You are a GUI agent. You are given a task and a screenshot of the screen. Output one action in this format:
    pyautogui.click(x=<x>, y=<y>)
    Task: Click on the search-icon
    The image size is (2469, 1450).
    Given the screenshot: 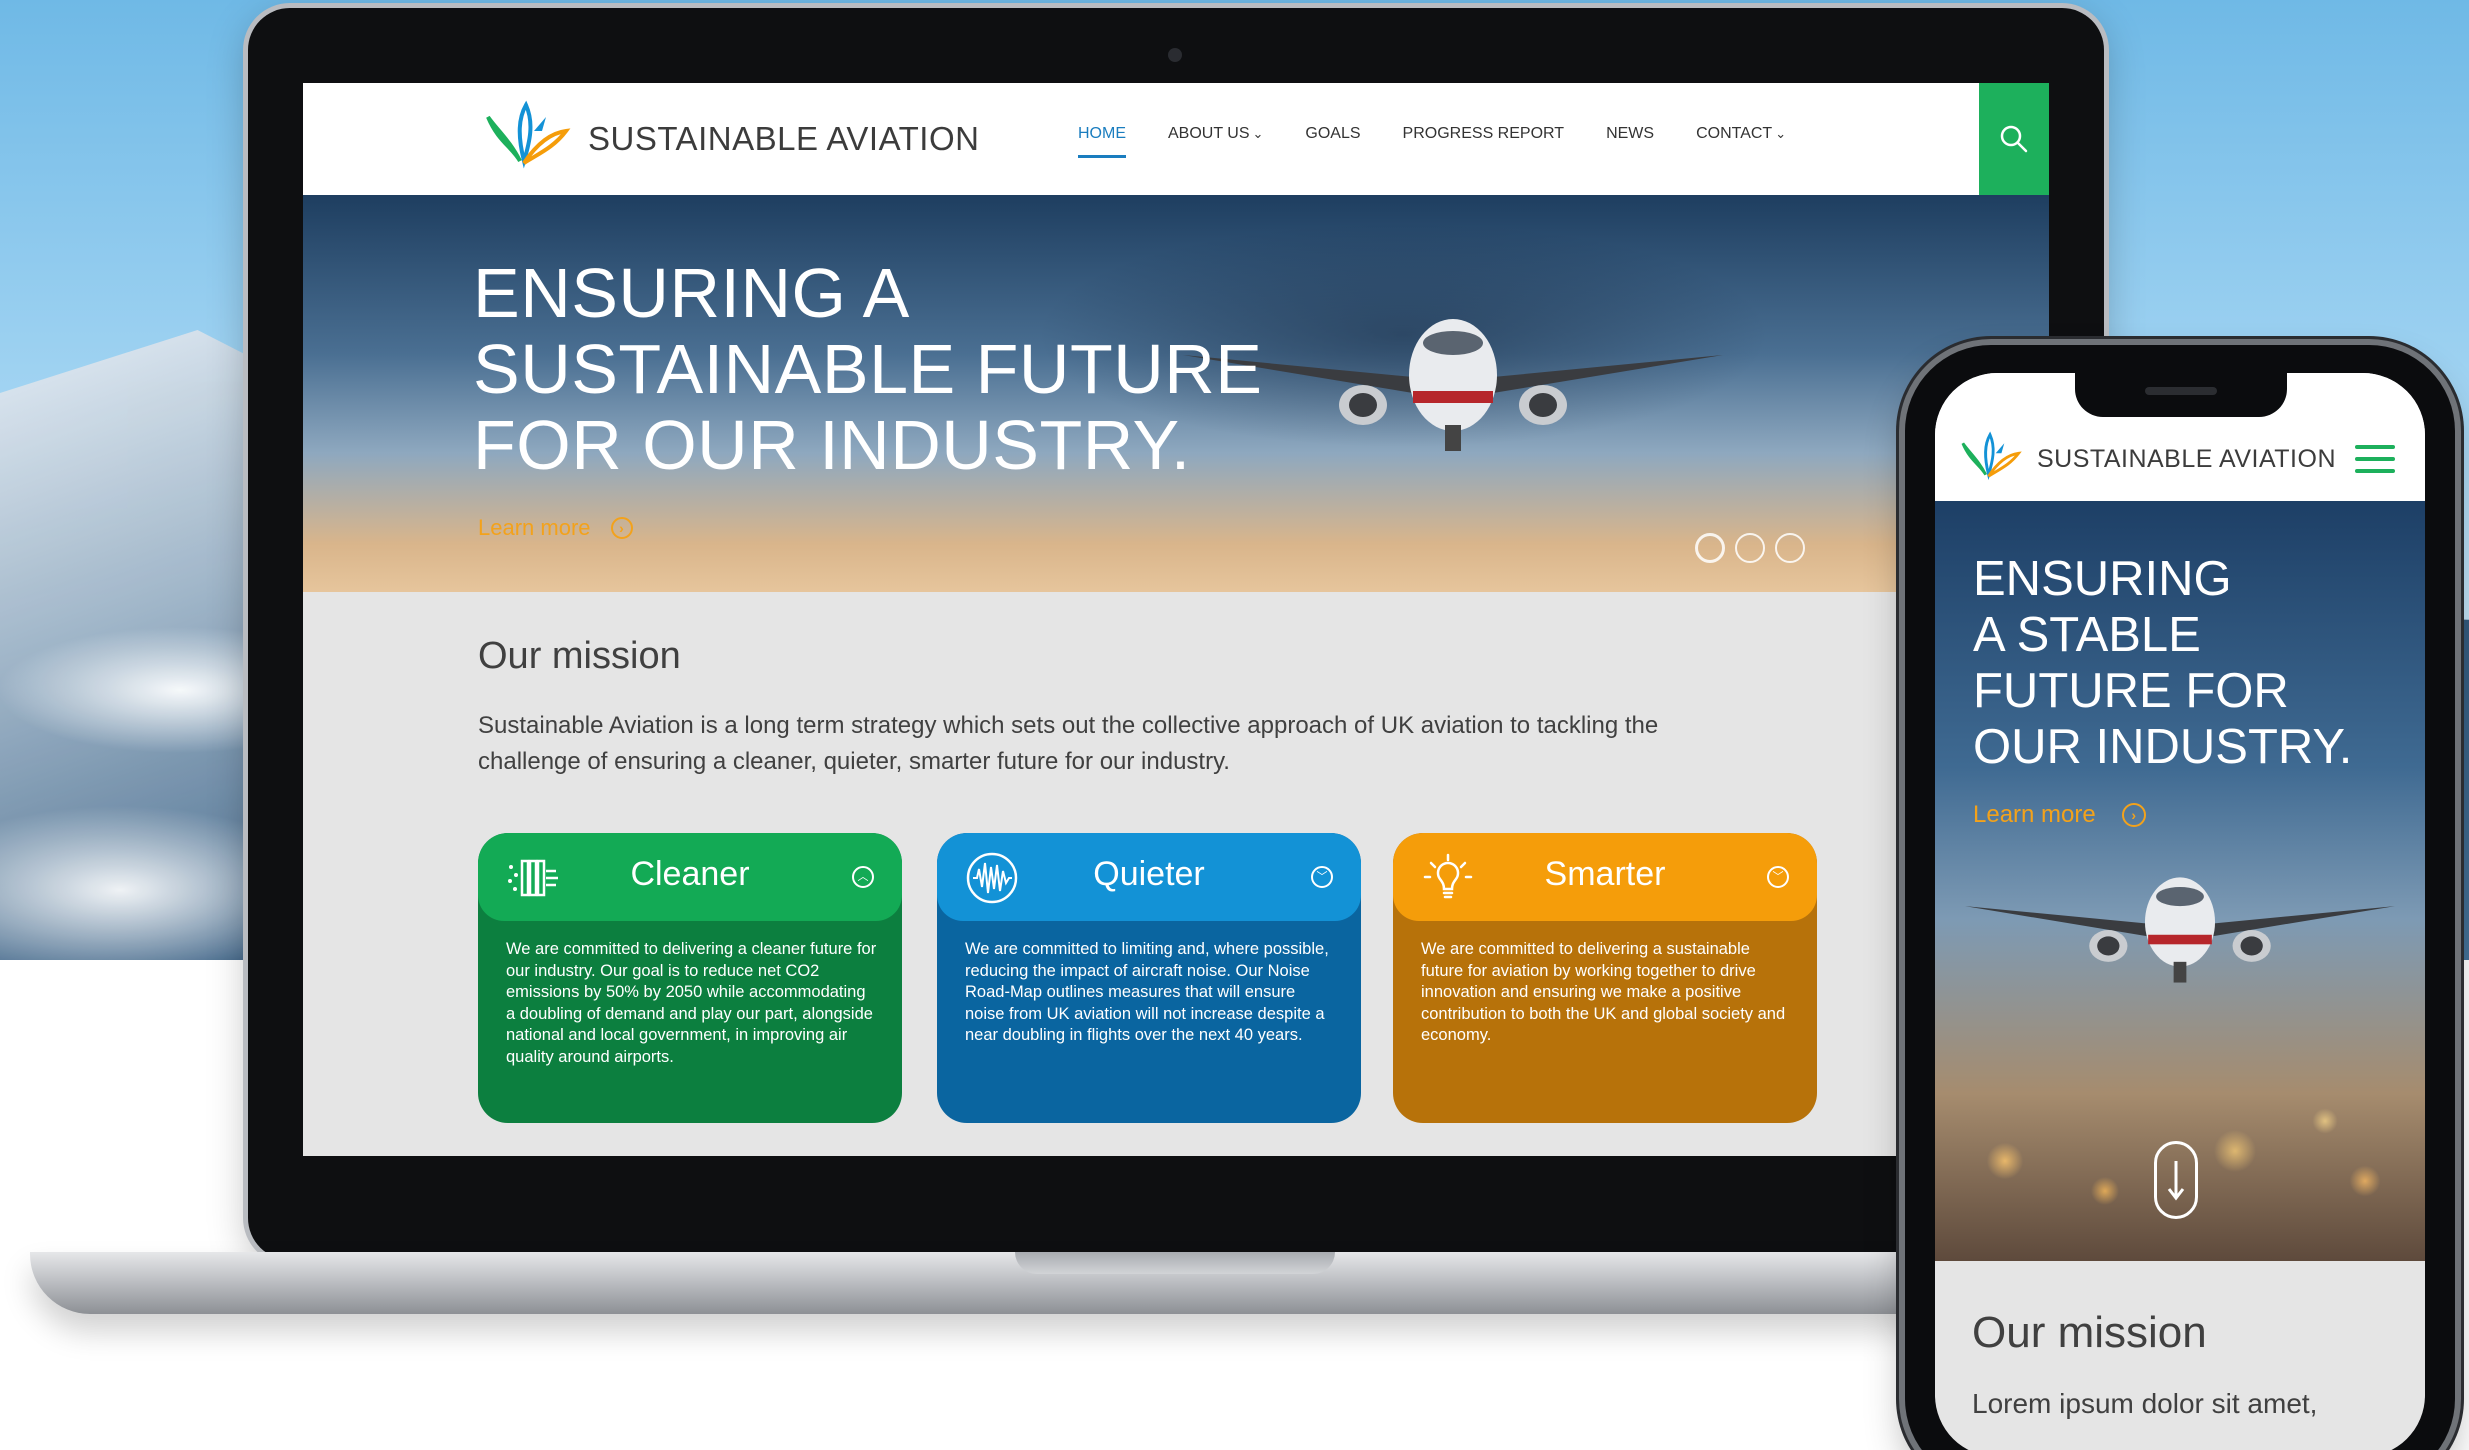 What is the action you would take?
    pyautogui.click(x=2014, y=139)
    